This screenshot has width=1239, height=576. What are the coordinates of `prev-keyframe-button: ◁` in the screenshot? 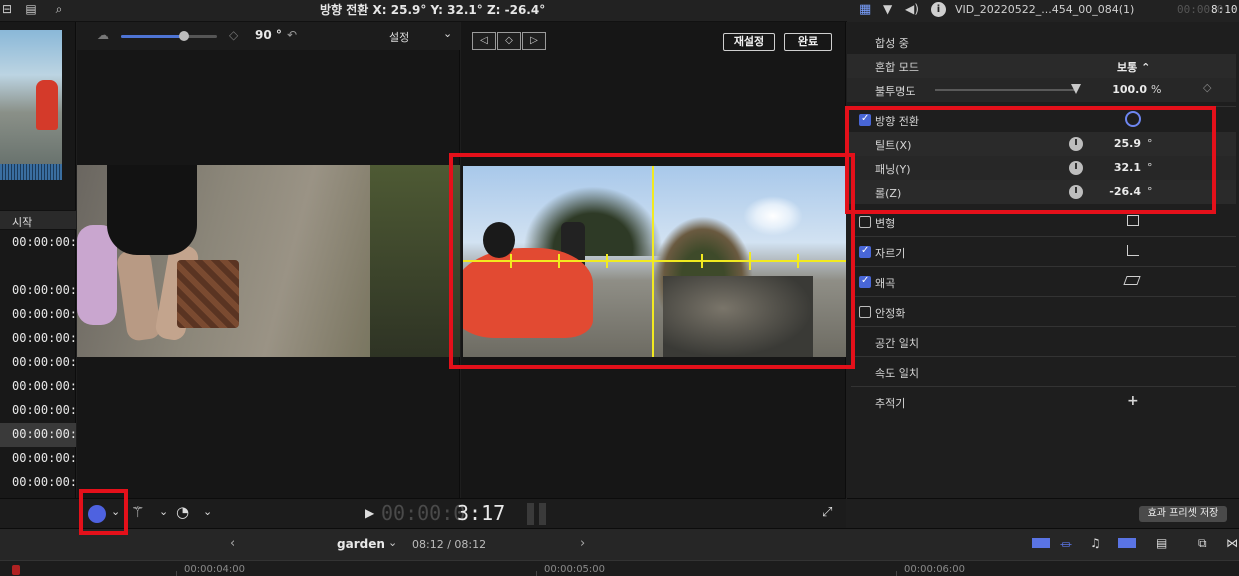 It's located at (484, 41).